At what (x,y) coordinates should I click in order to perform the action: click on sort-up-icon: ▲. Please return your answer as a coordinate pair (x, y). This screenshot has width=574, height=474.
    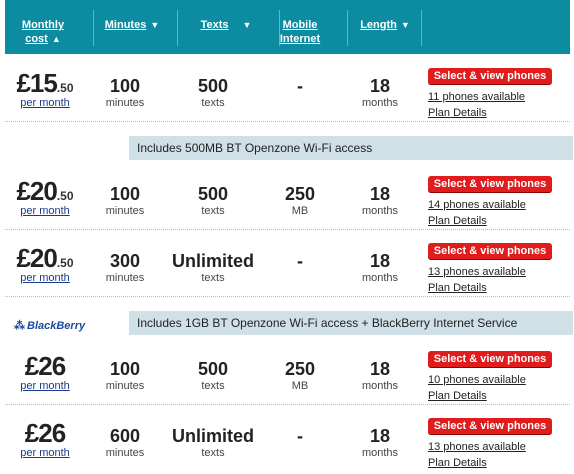
    Looking at the image, I should click on (56, 39).